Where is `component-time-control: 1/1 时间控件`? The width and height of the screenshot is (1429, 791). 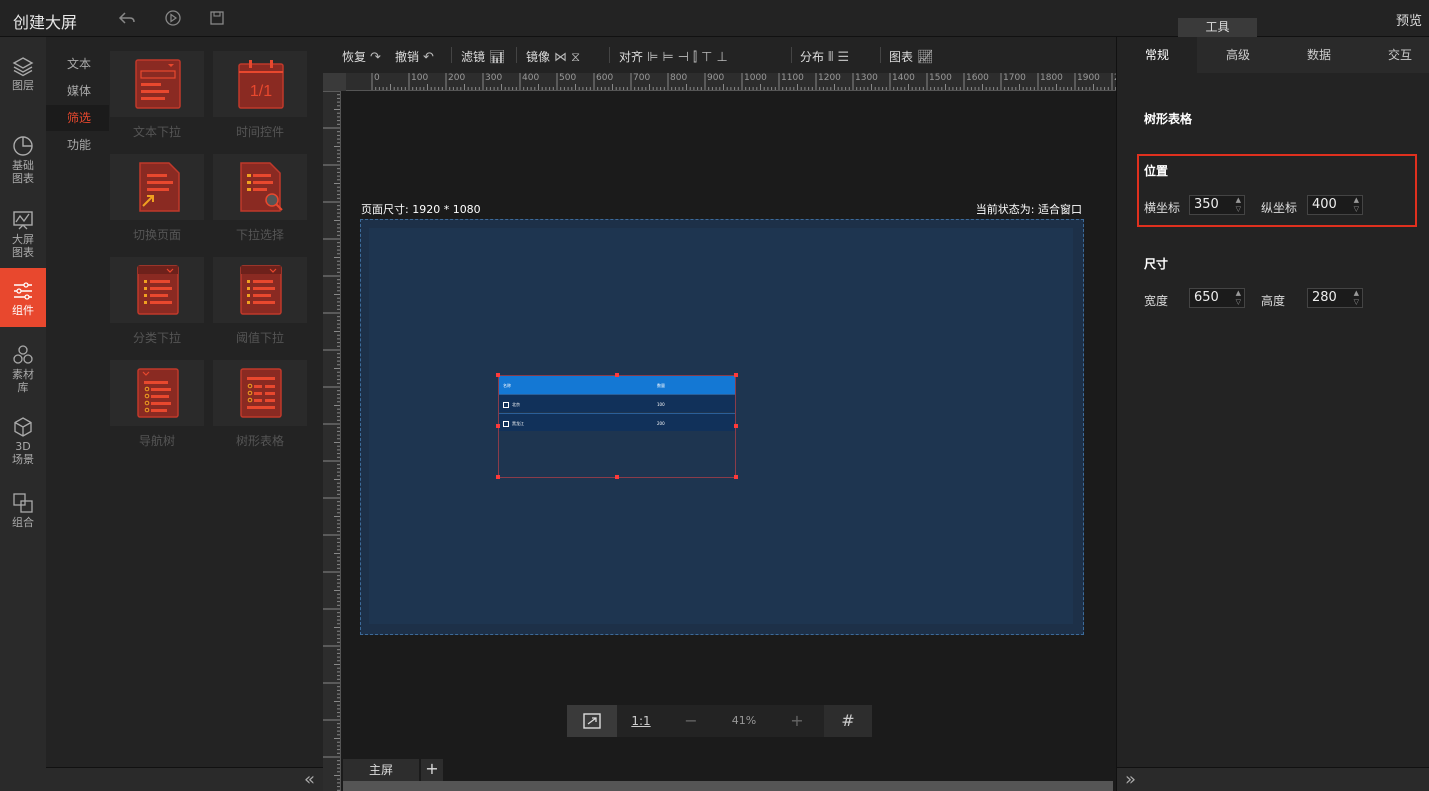 component-time-control: 1/1 时间控件 is located at coordinates (260, 88).